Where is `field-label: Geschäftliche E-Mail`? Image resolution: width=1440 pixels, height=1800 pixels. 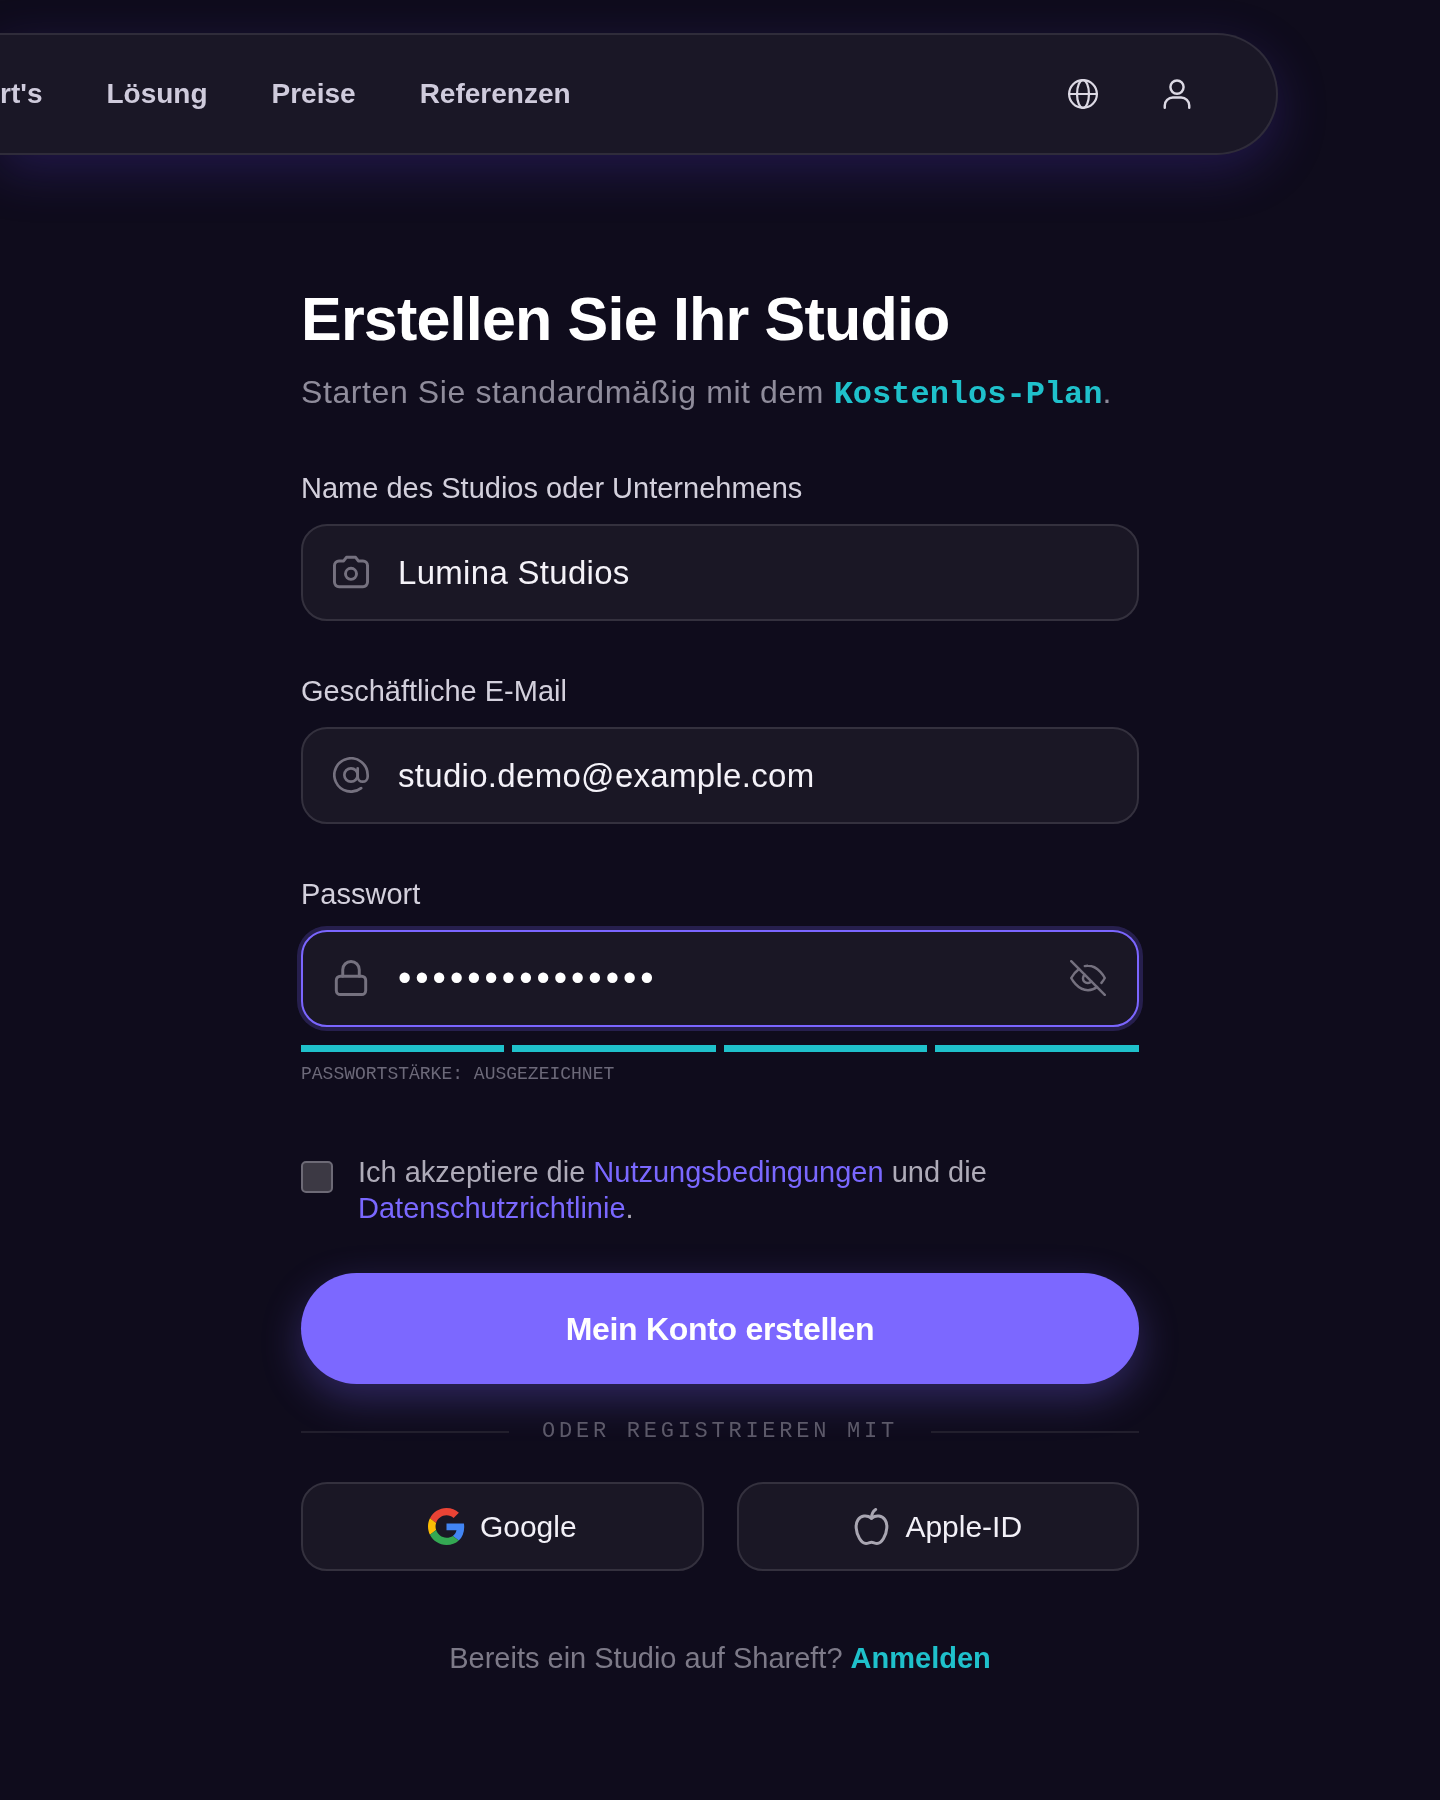
field-label: Geschäftliche E-Mail is located at coordinates (434, 691).